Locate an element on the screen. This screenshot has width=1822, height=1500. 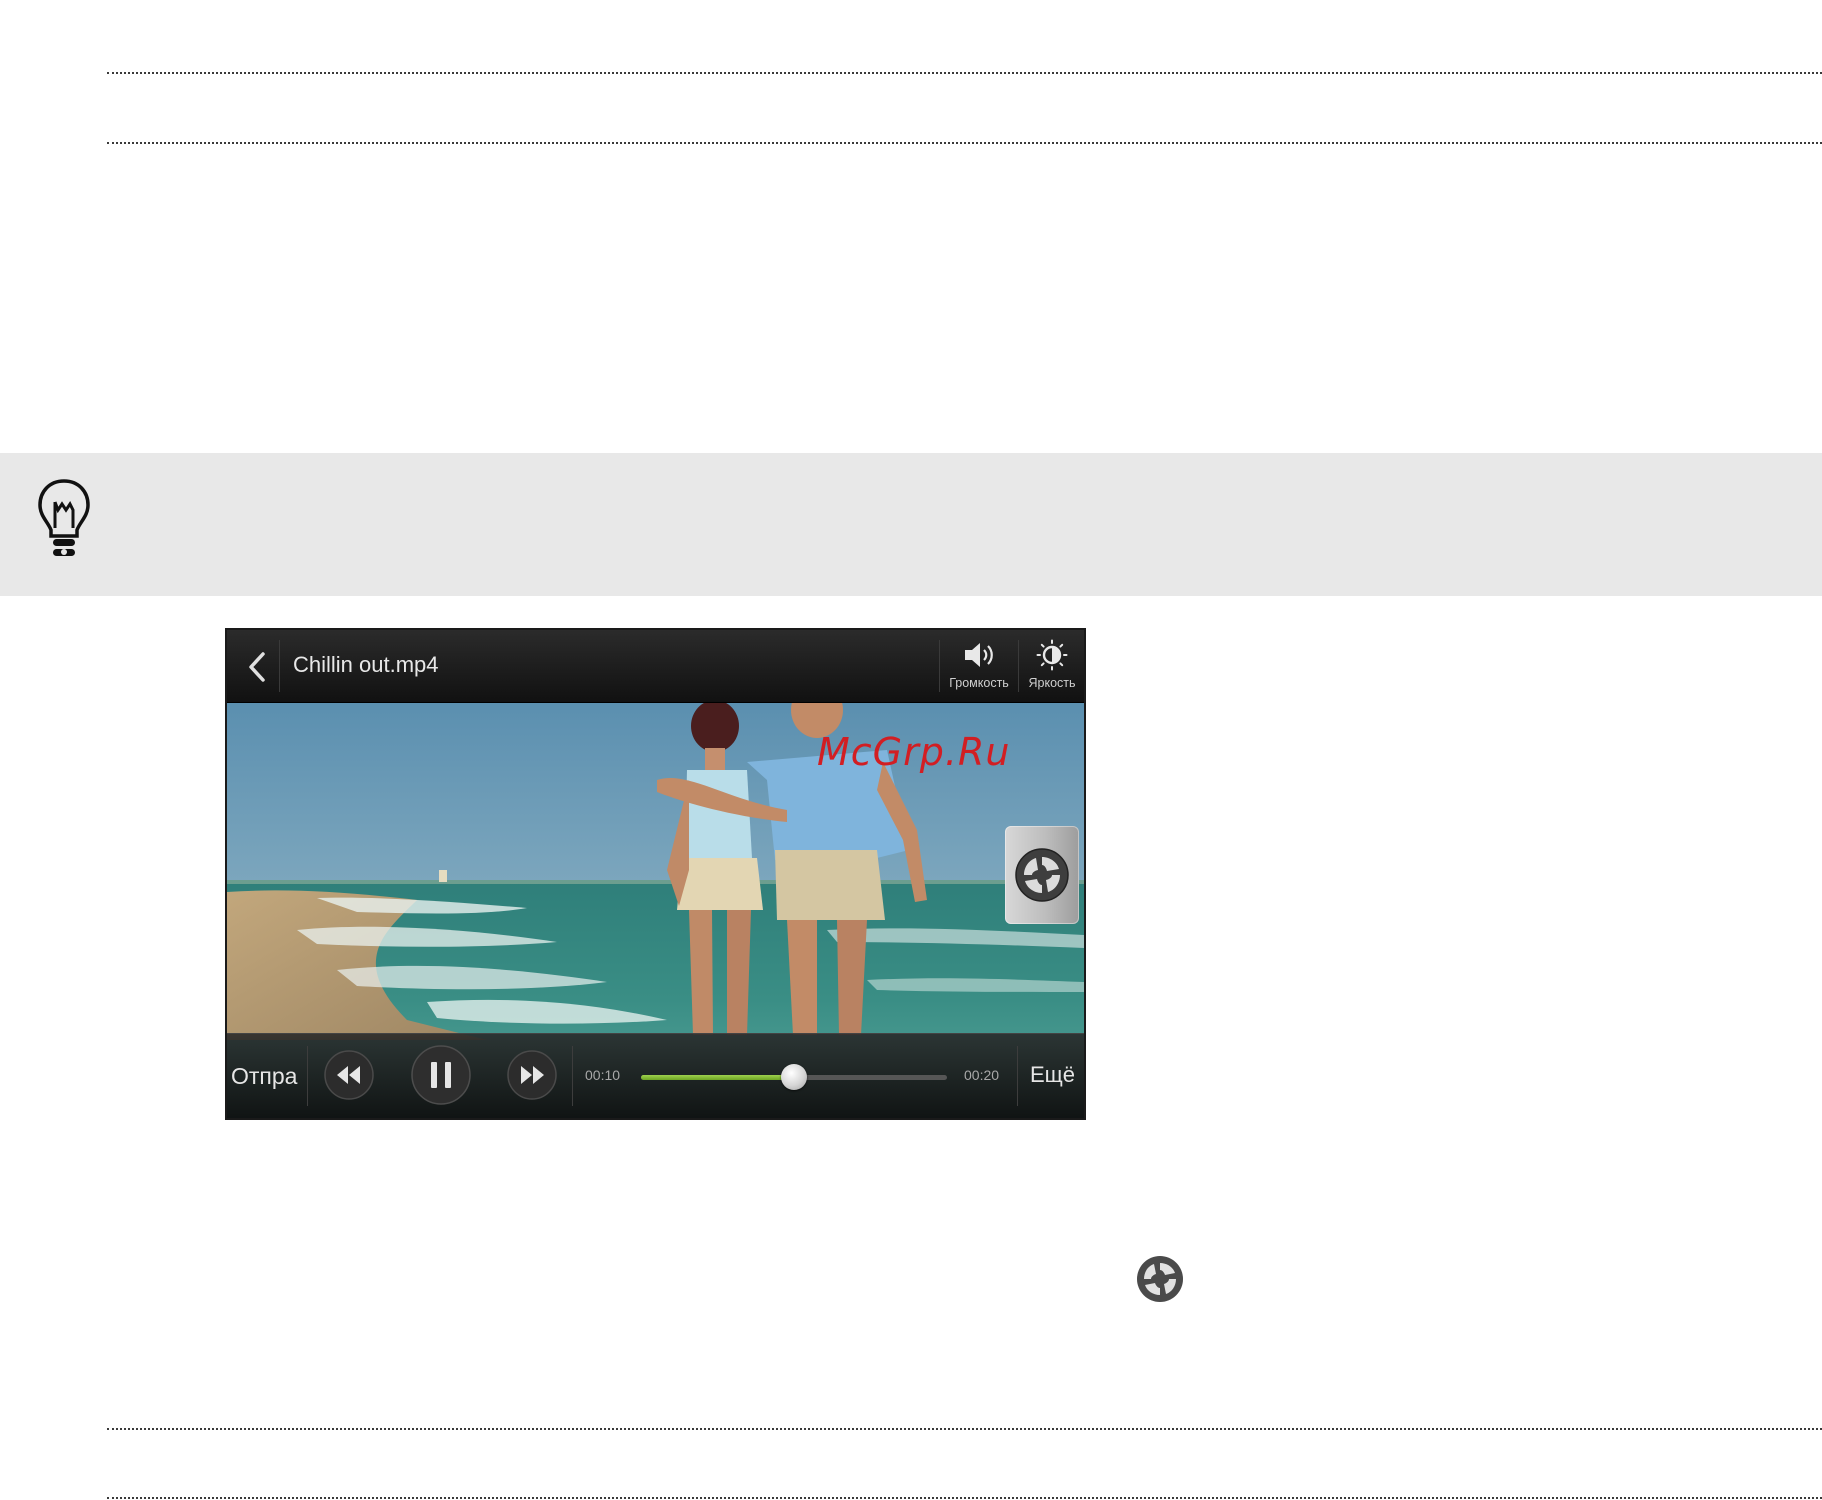
speaker-icon is located at coordinates (979, 655).